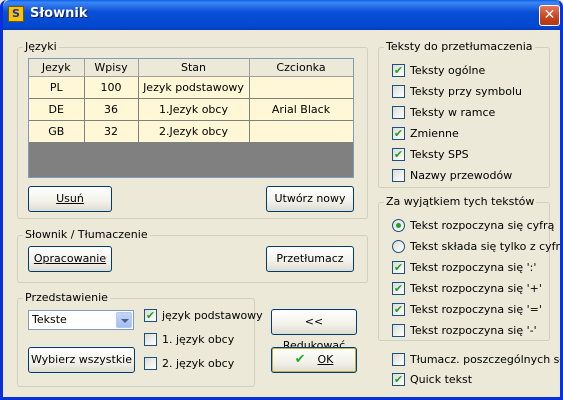 The height and width of the screenshot is (400, 563). Describe the element at coordinates (439, 154) in the screenshot. I see `checkbox-label: Teksty SPS` at that location.